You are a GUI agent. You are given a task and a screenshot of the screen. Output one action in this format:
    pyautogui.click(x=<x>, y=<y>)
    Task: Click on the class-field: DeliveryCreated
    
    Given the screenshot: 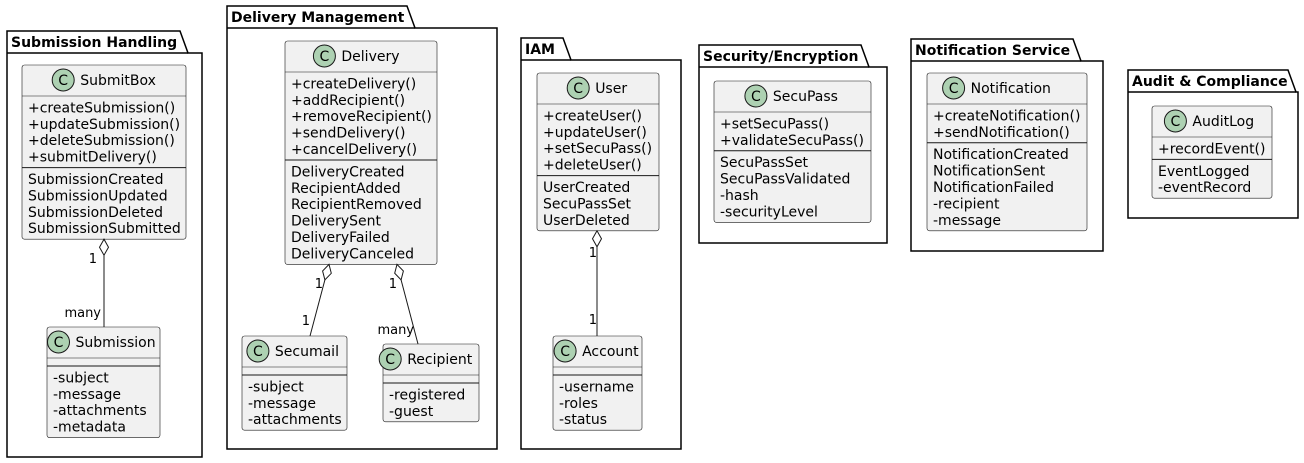 What is the action you would take?
    pyautogui.click(x=348, y=172)
    